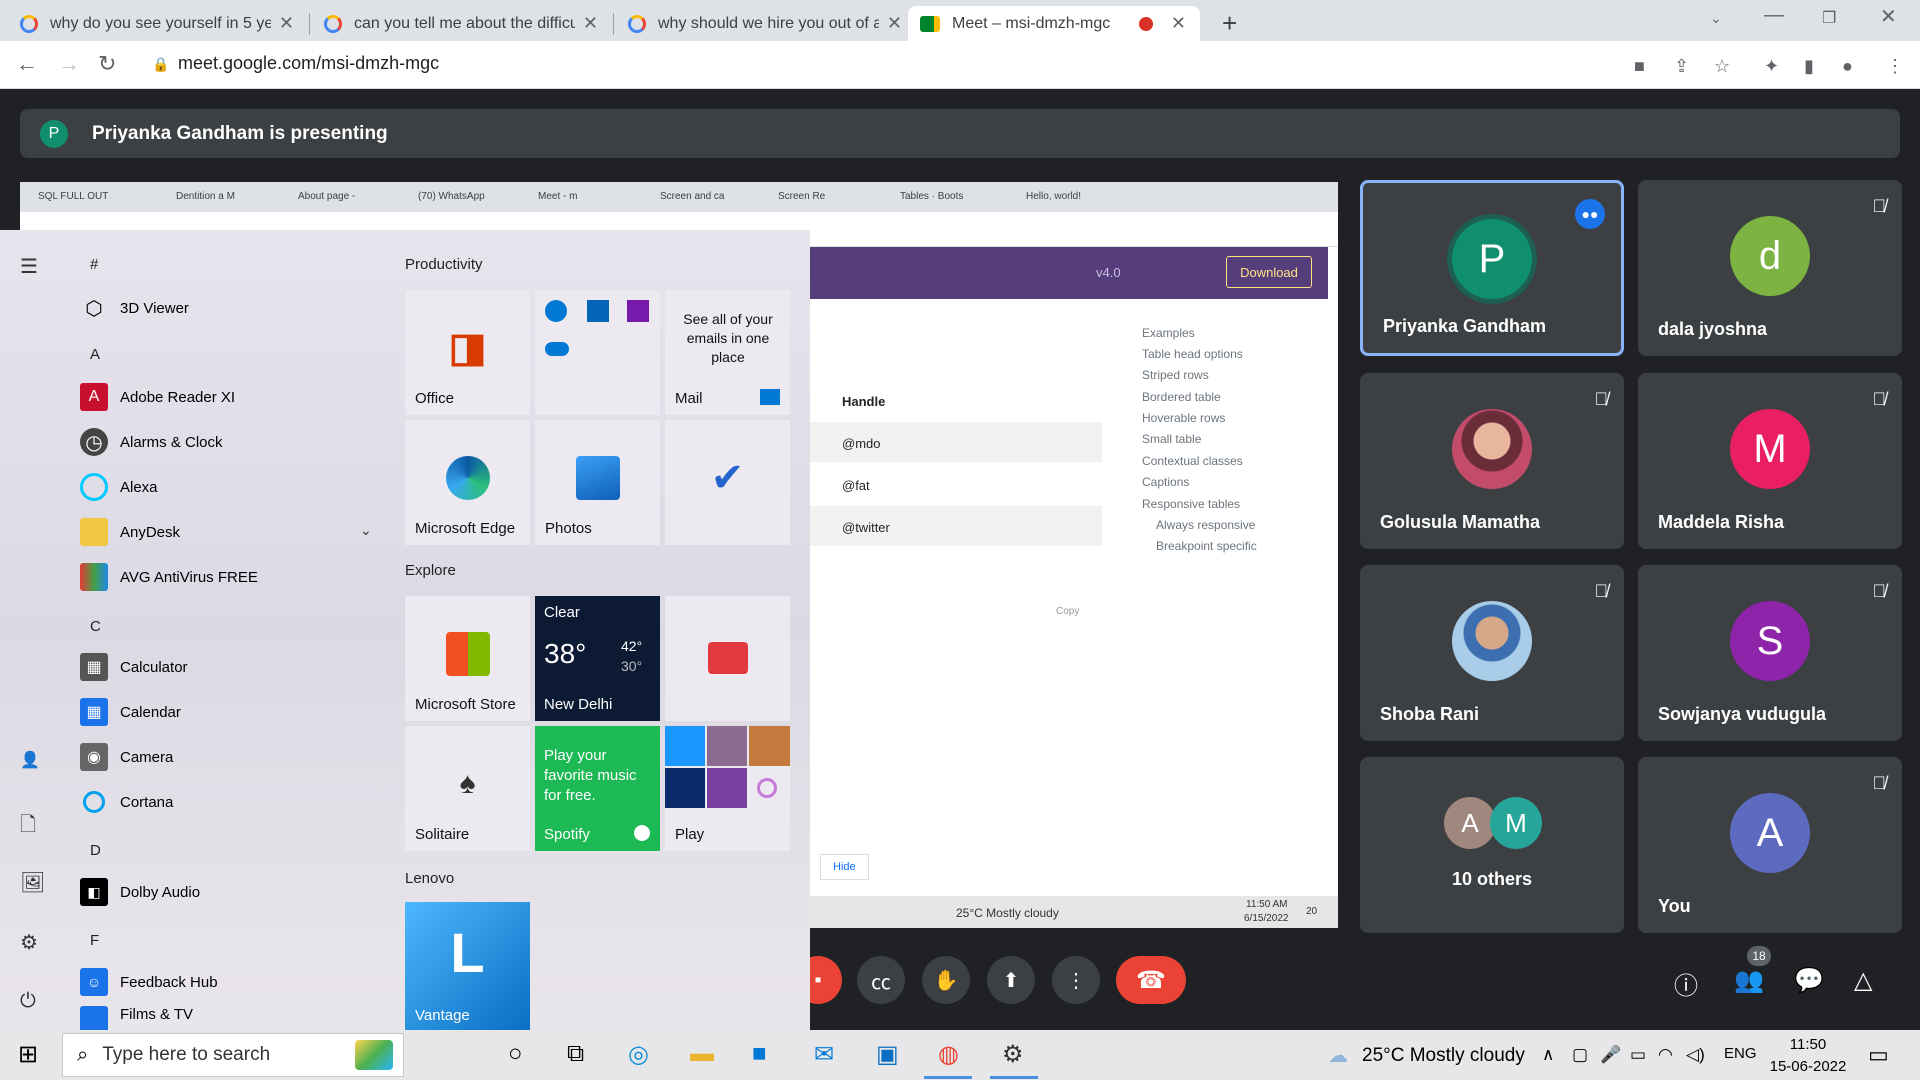 The image size is (1920, 1080). Describe the element at coordinates (467, 482) in the screenshot. I see `tile-edge: Microsoft Edge` at that location.